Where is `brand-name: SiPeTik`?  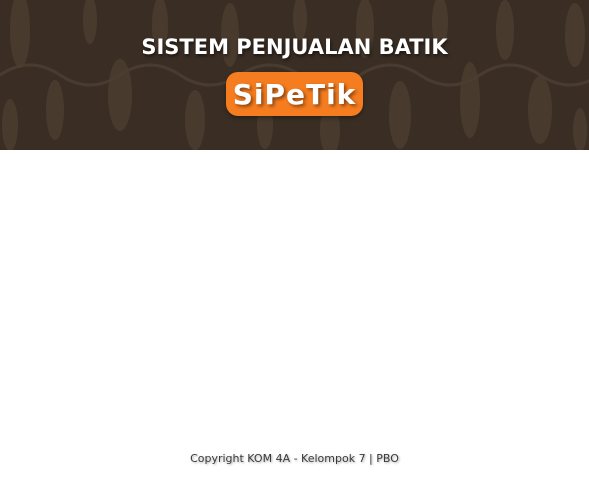
brand-name: SiPeTik is located at coordinates (294, 94).